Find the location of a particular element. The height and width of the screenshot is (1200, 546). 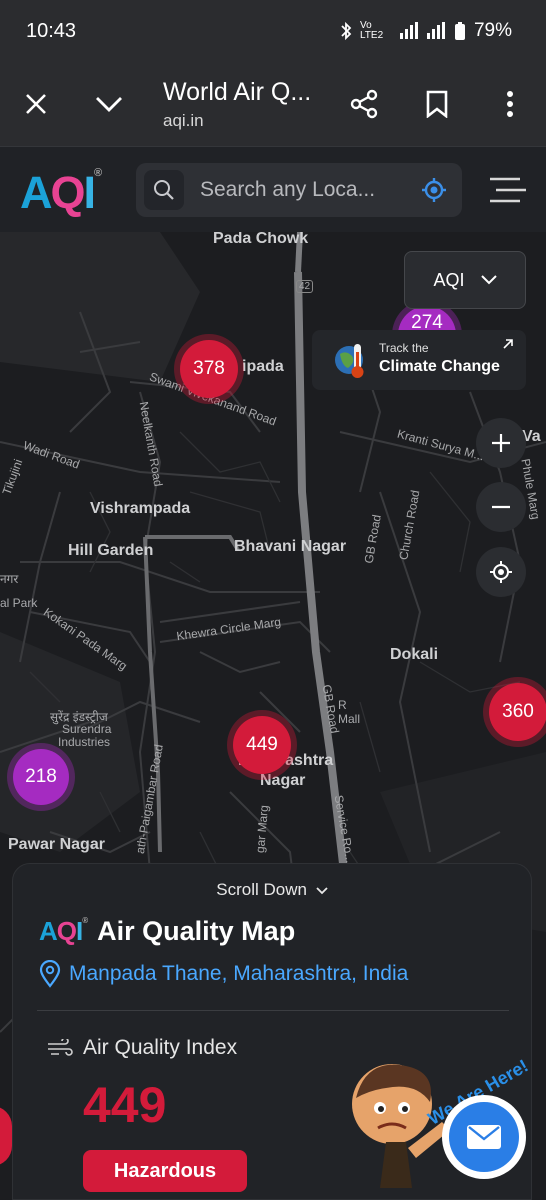

pollutant-dropdown: AQI is located at coordinates (465, 280).